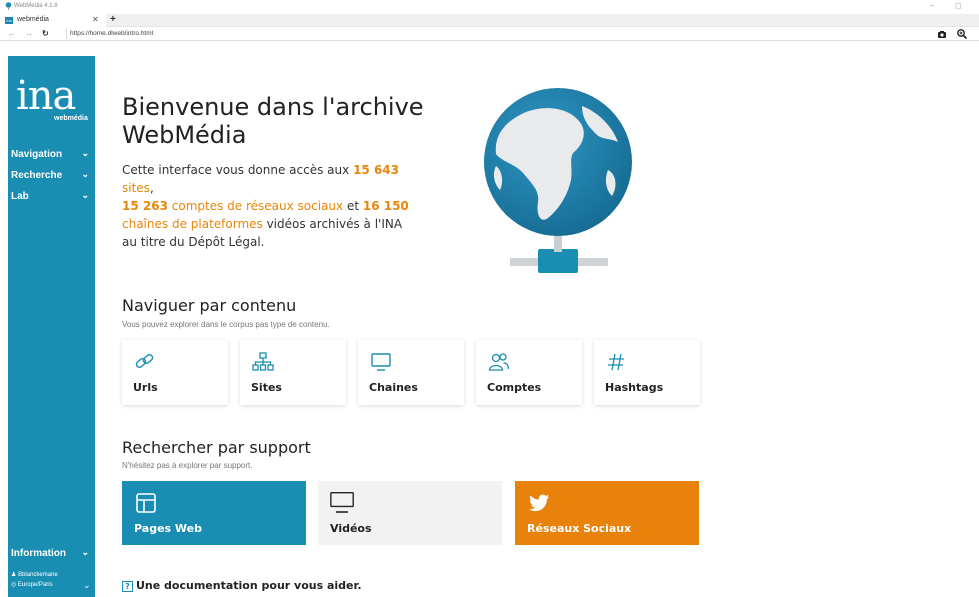  What do you see at coordinates (266, 387) in the screenshot?
I see `card-label: Sites` at bounding box center [266, 387].